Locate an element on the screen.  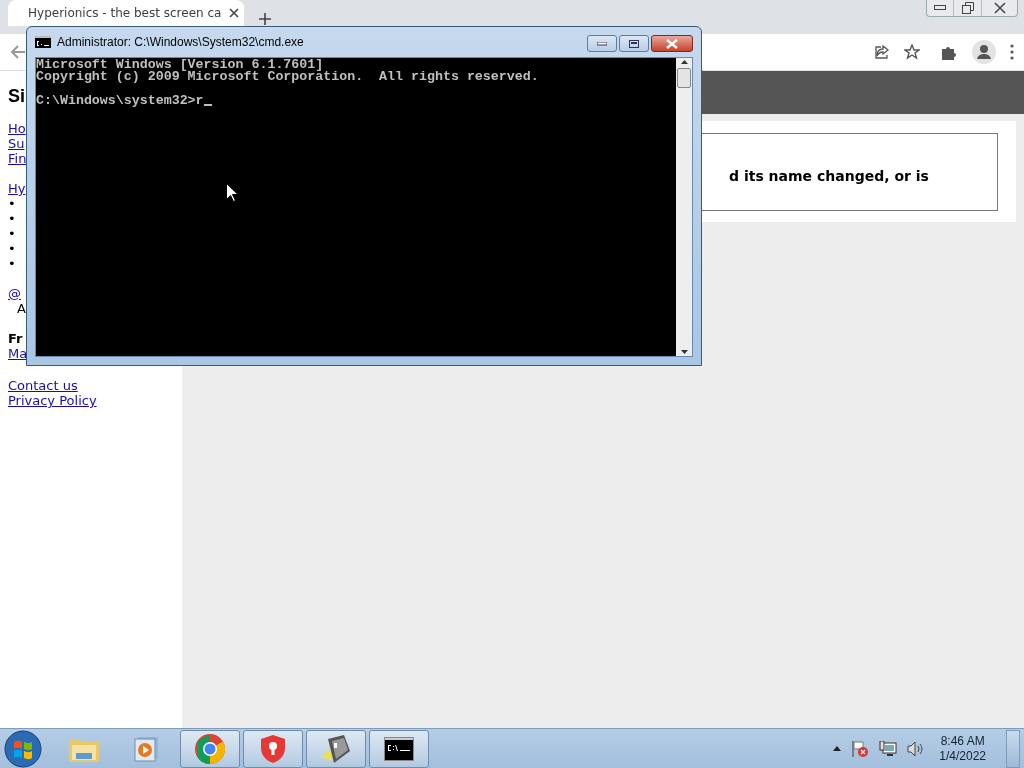
maximize-icon is located at coordinates (634, 43).